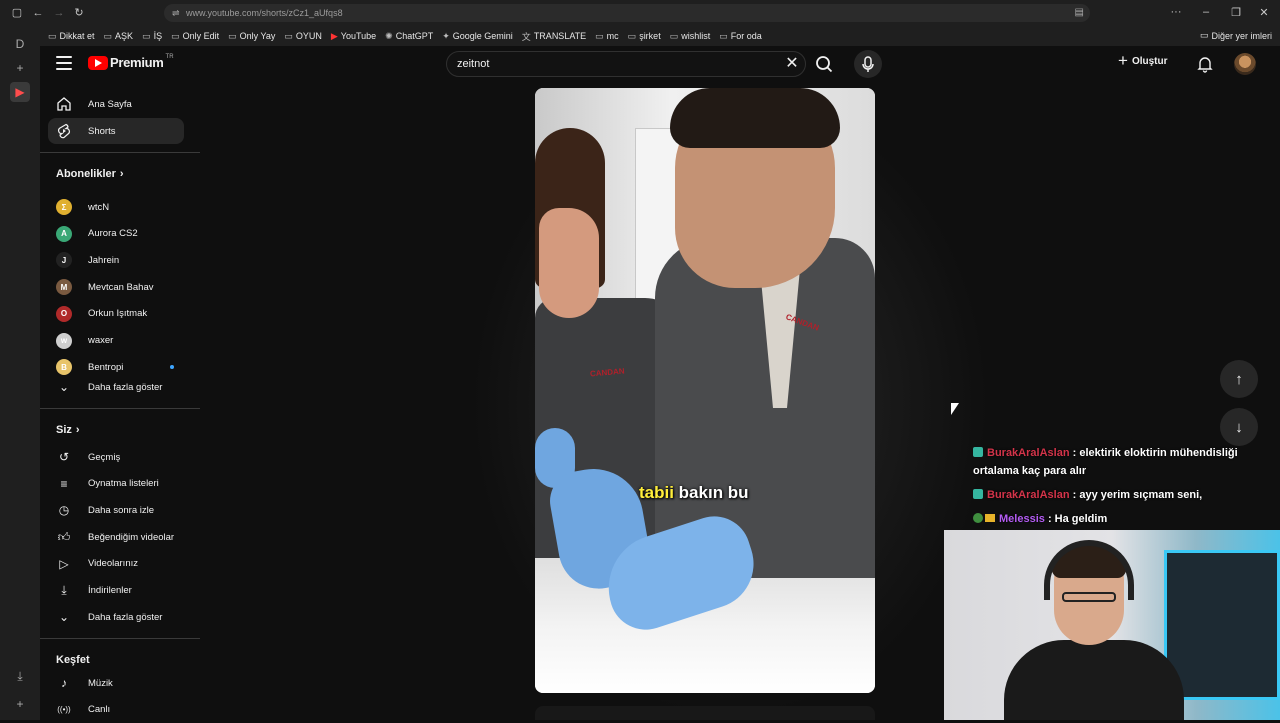 This screenshot has width=1280, height=723. I want to click on show-more-subscriptions: ⌄ Daha fazla göster, so click(116, 387).